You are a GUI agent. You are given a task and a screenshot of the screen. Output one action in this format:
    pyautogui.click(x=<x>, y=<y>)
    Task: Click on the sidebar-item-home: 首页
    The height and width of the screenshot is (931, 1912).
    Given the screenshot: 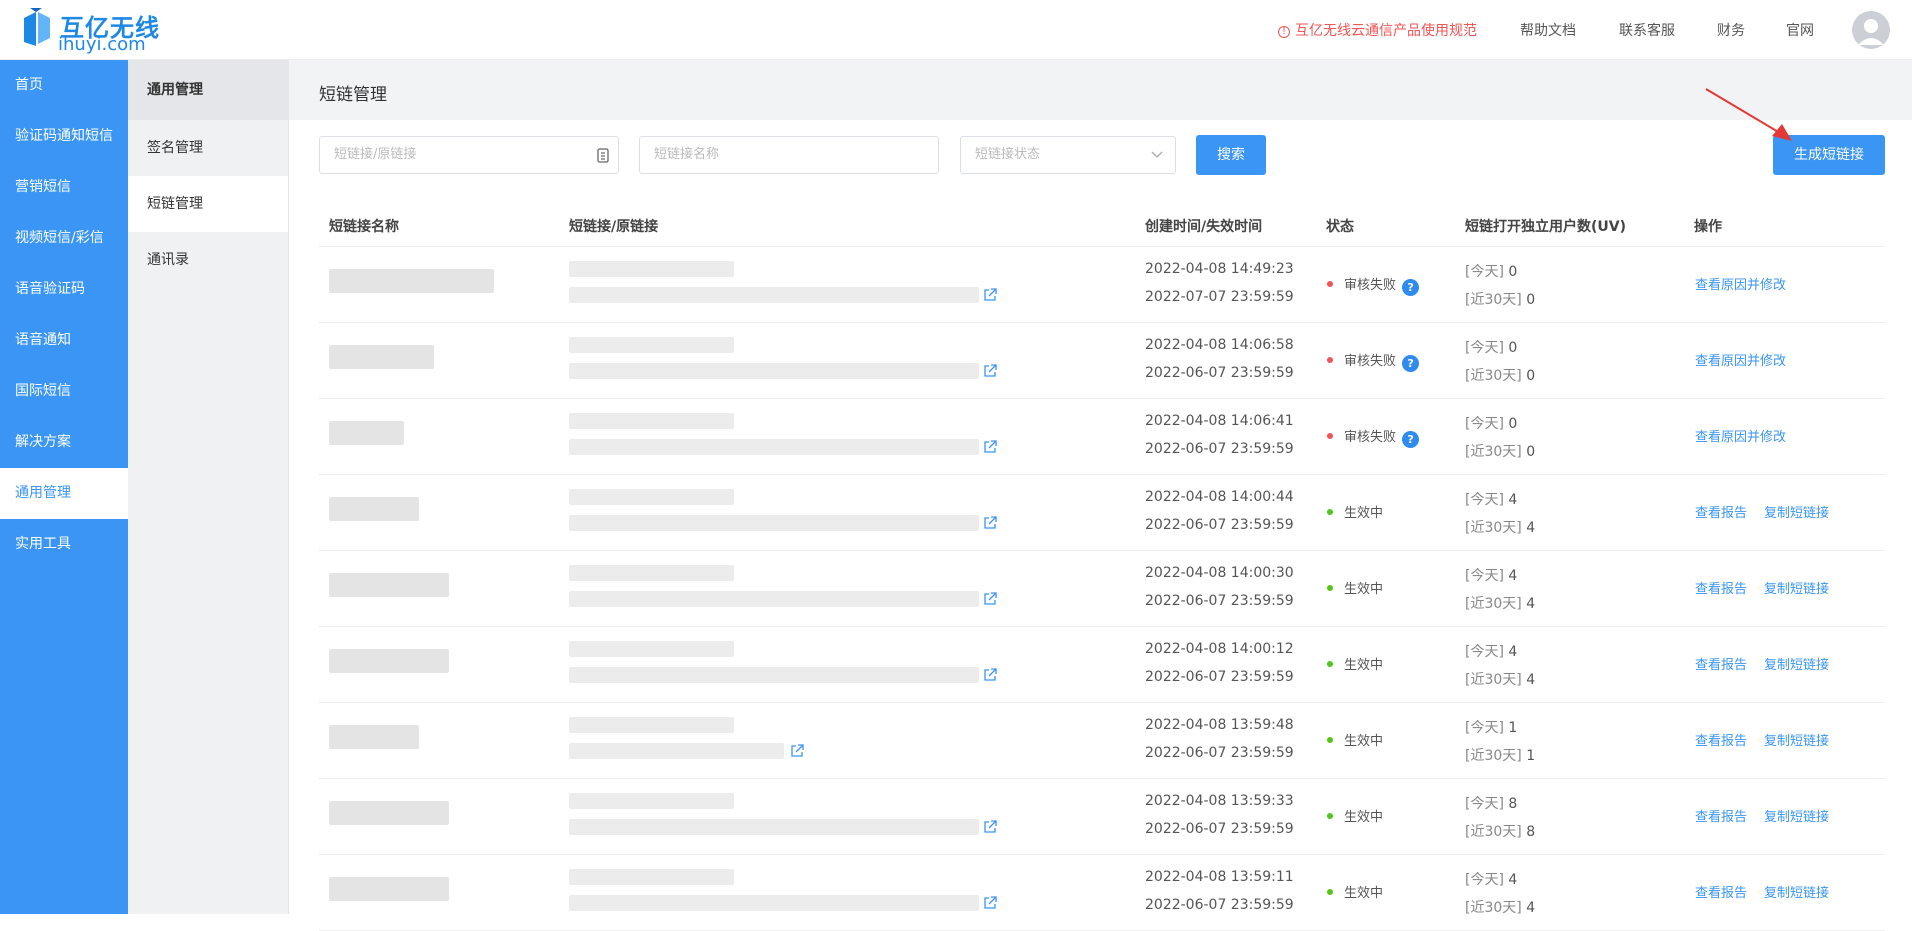 What is the action you would take?
    pyautogui.click(x=64, y=85)
    